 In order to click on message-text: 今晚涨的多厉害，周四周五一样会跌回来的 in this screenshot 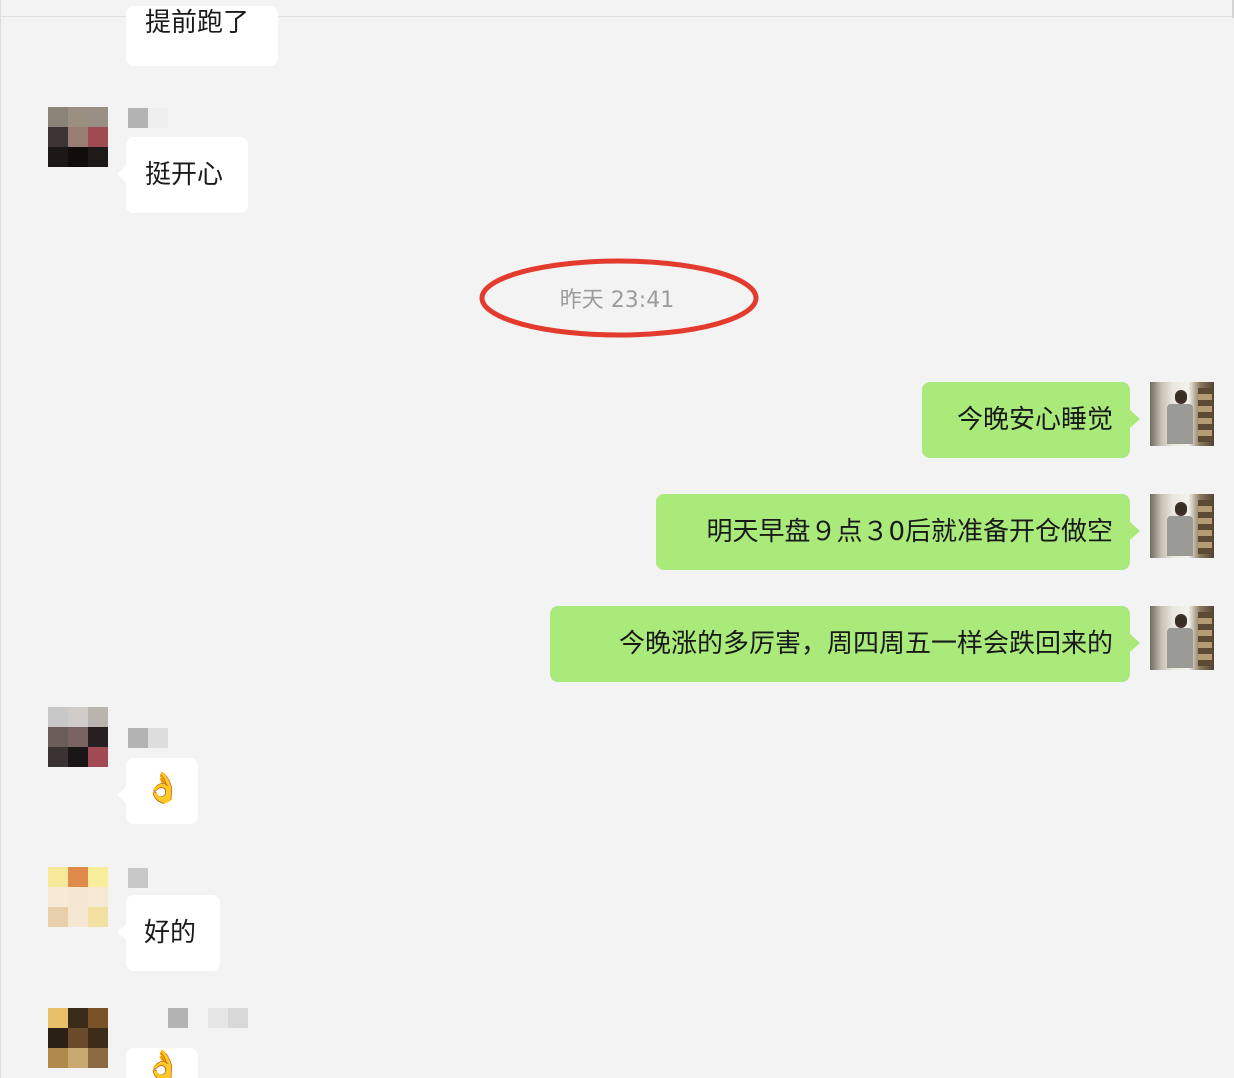, I will do `click(865, 644)`.